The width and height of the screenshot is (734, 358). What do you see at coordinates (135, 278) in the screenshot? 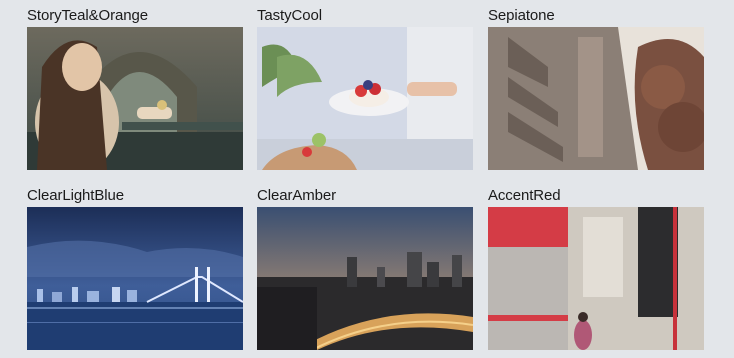
I see `bridge-night-skyline-photo` at bounding box center [135, 278].